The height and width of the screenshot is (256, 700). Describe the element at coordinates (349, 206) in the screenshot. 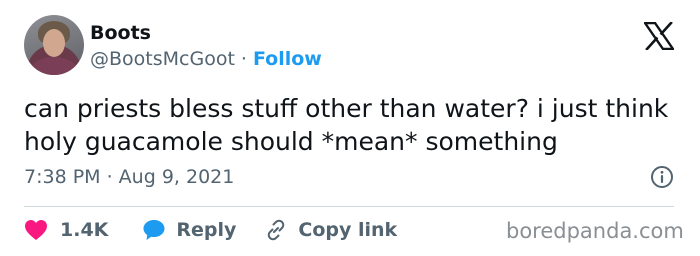

I see `divider` at that location.